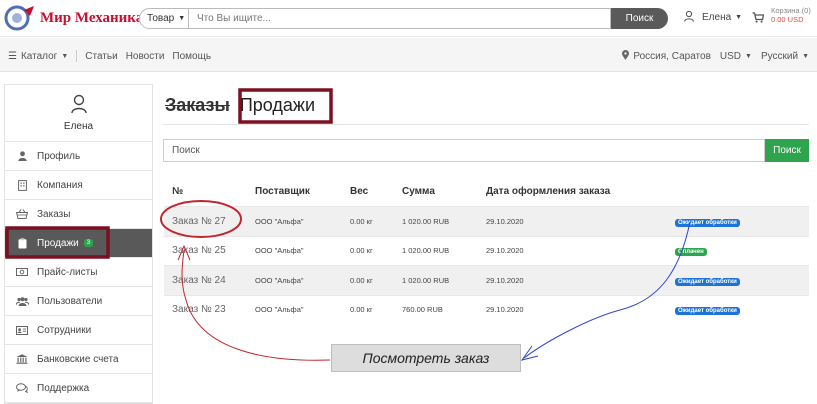  Describe the element at coordinates (209, 221) in the screenshot. I see `order-number-link: Заказ № 27` at that location.